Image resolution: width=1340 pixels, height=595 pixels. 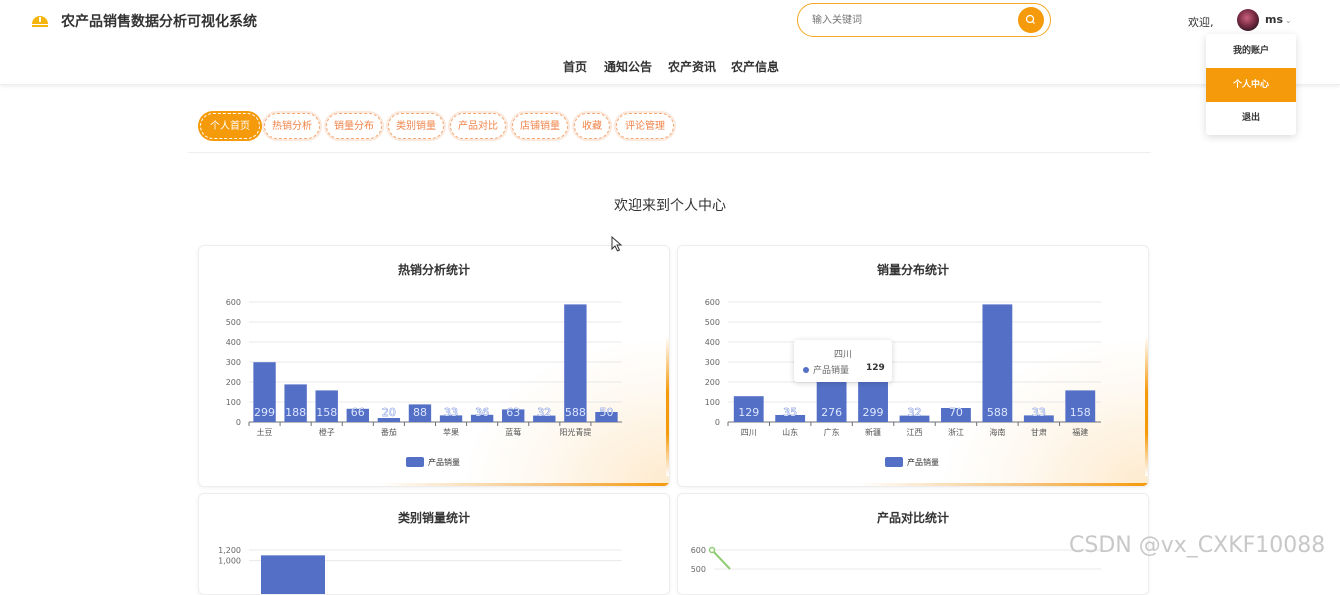 I want to click on y-tick-label: 1,000, so click(x=229, y=561).